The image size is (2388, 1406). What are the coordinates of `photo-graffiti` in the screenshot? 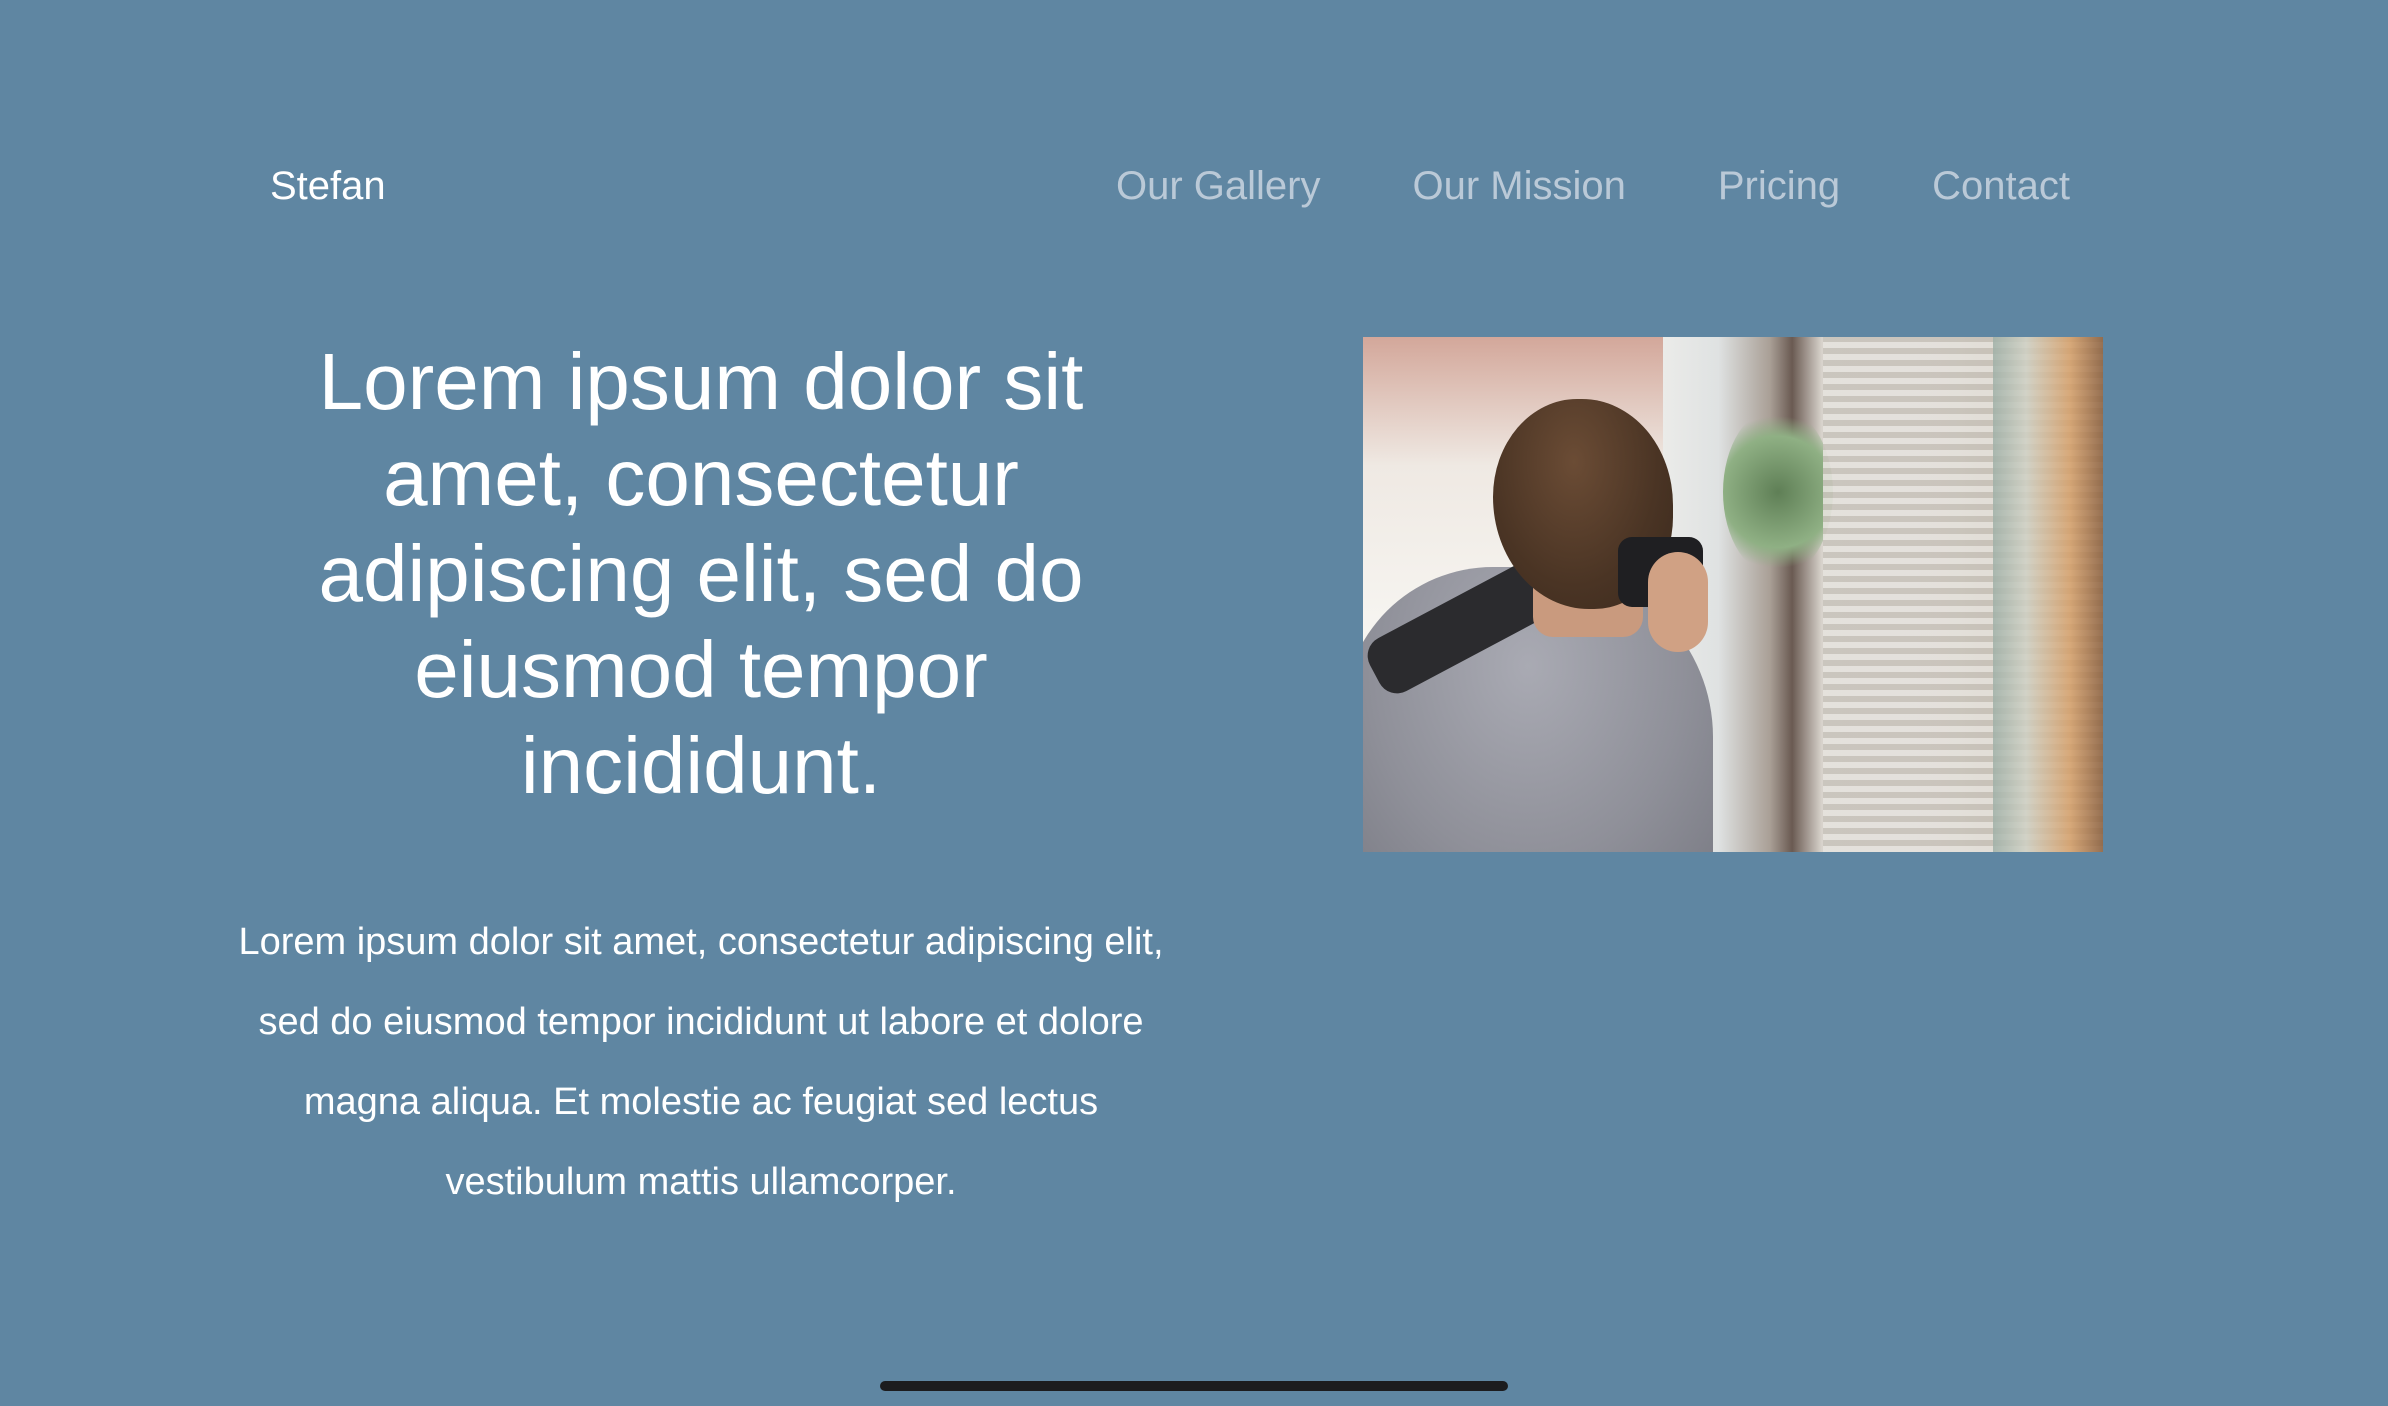 It's located at (2048, 594).